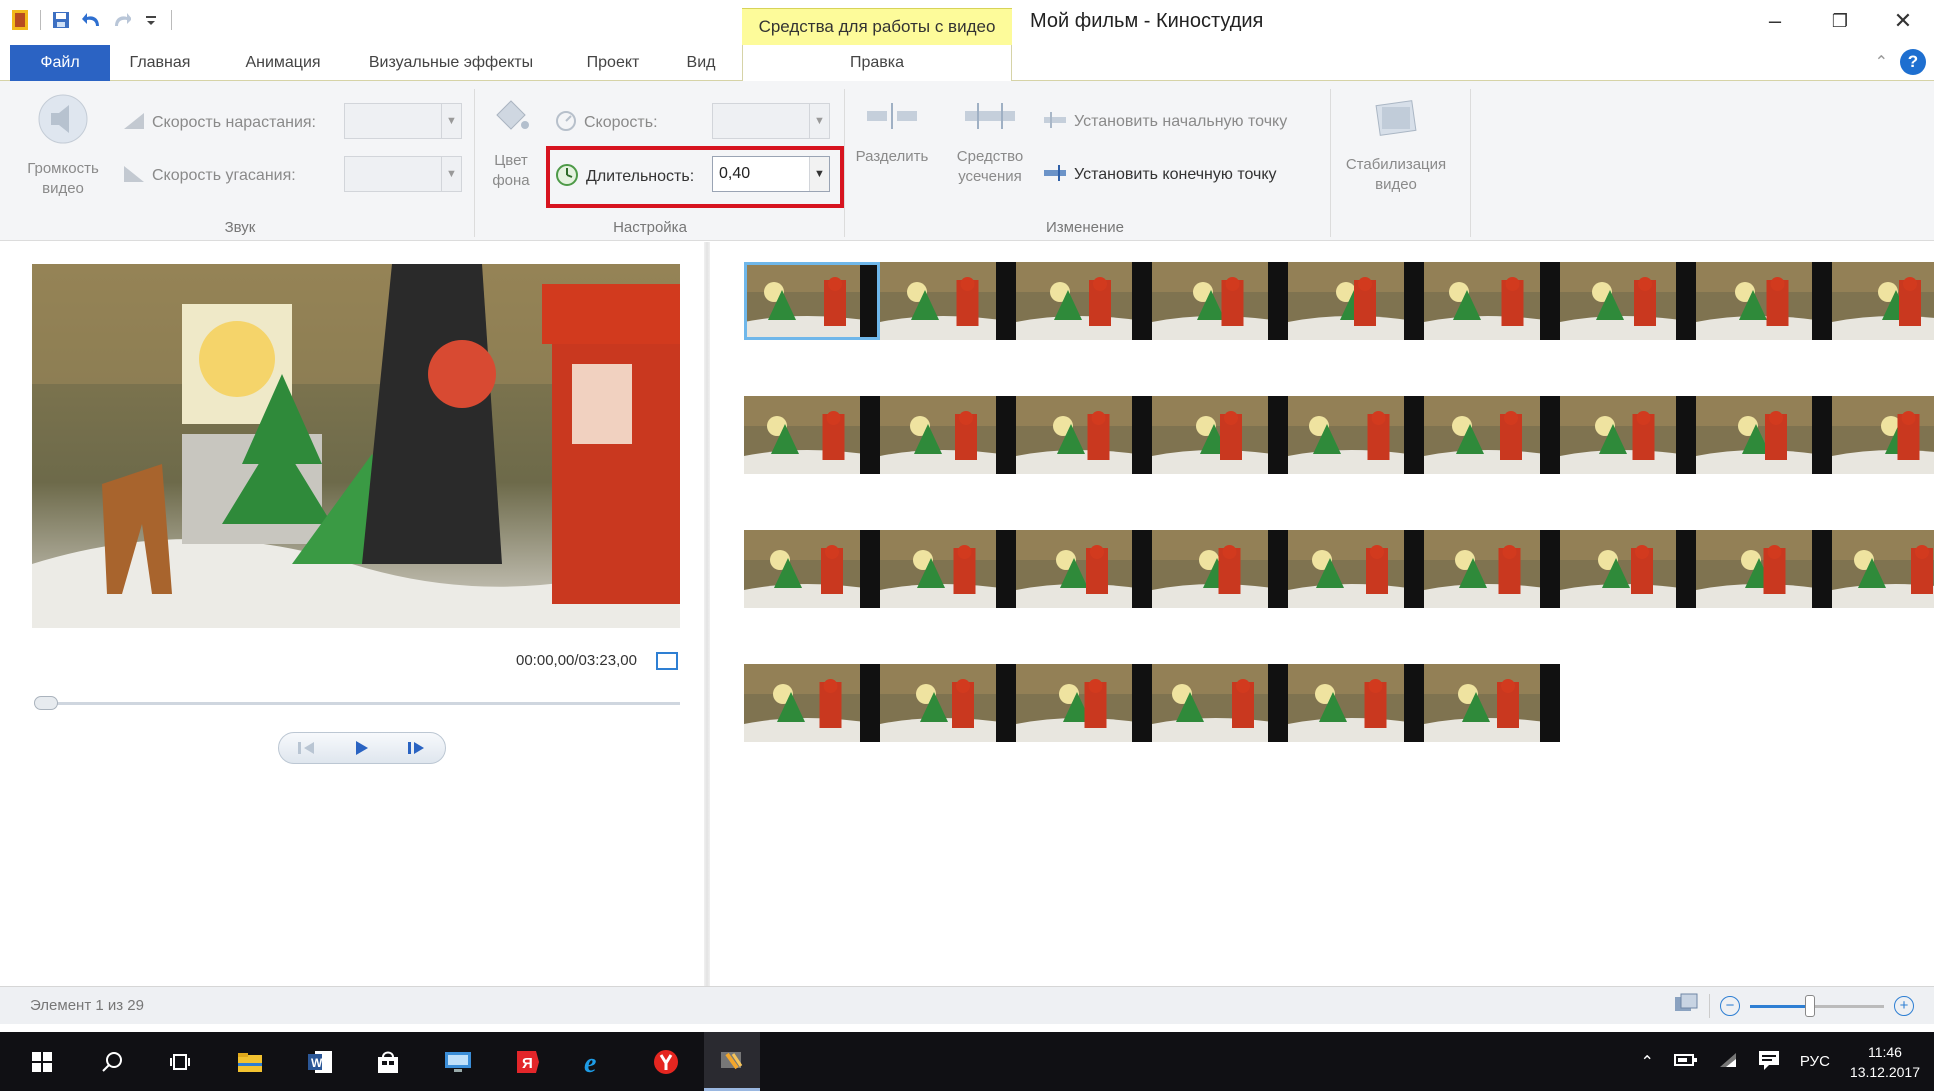  Describe the element at coordinates (361, 748) in the screenshot. I see `play-icon` at that location.